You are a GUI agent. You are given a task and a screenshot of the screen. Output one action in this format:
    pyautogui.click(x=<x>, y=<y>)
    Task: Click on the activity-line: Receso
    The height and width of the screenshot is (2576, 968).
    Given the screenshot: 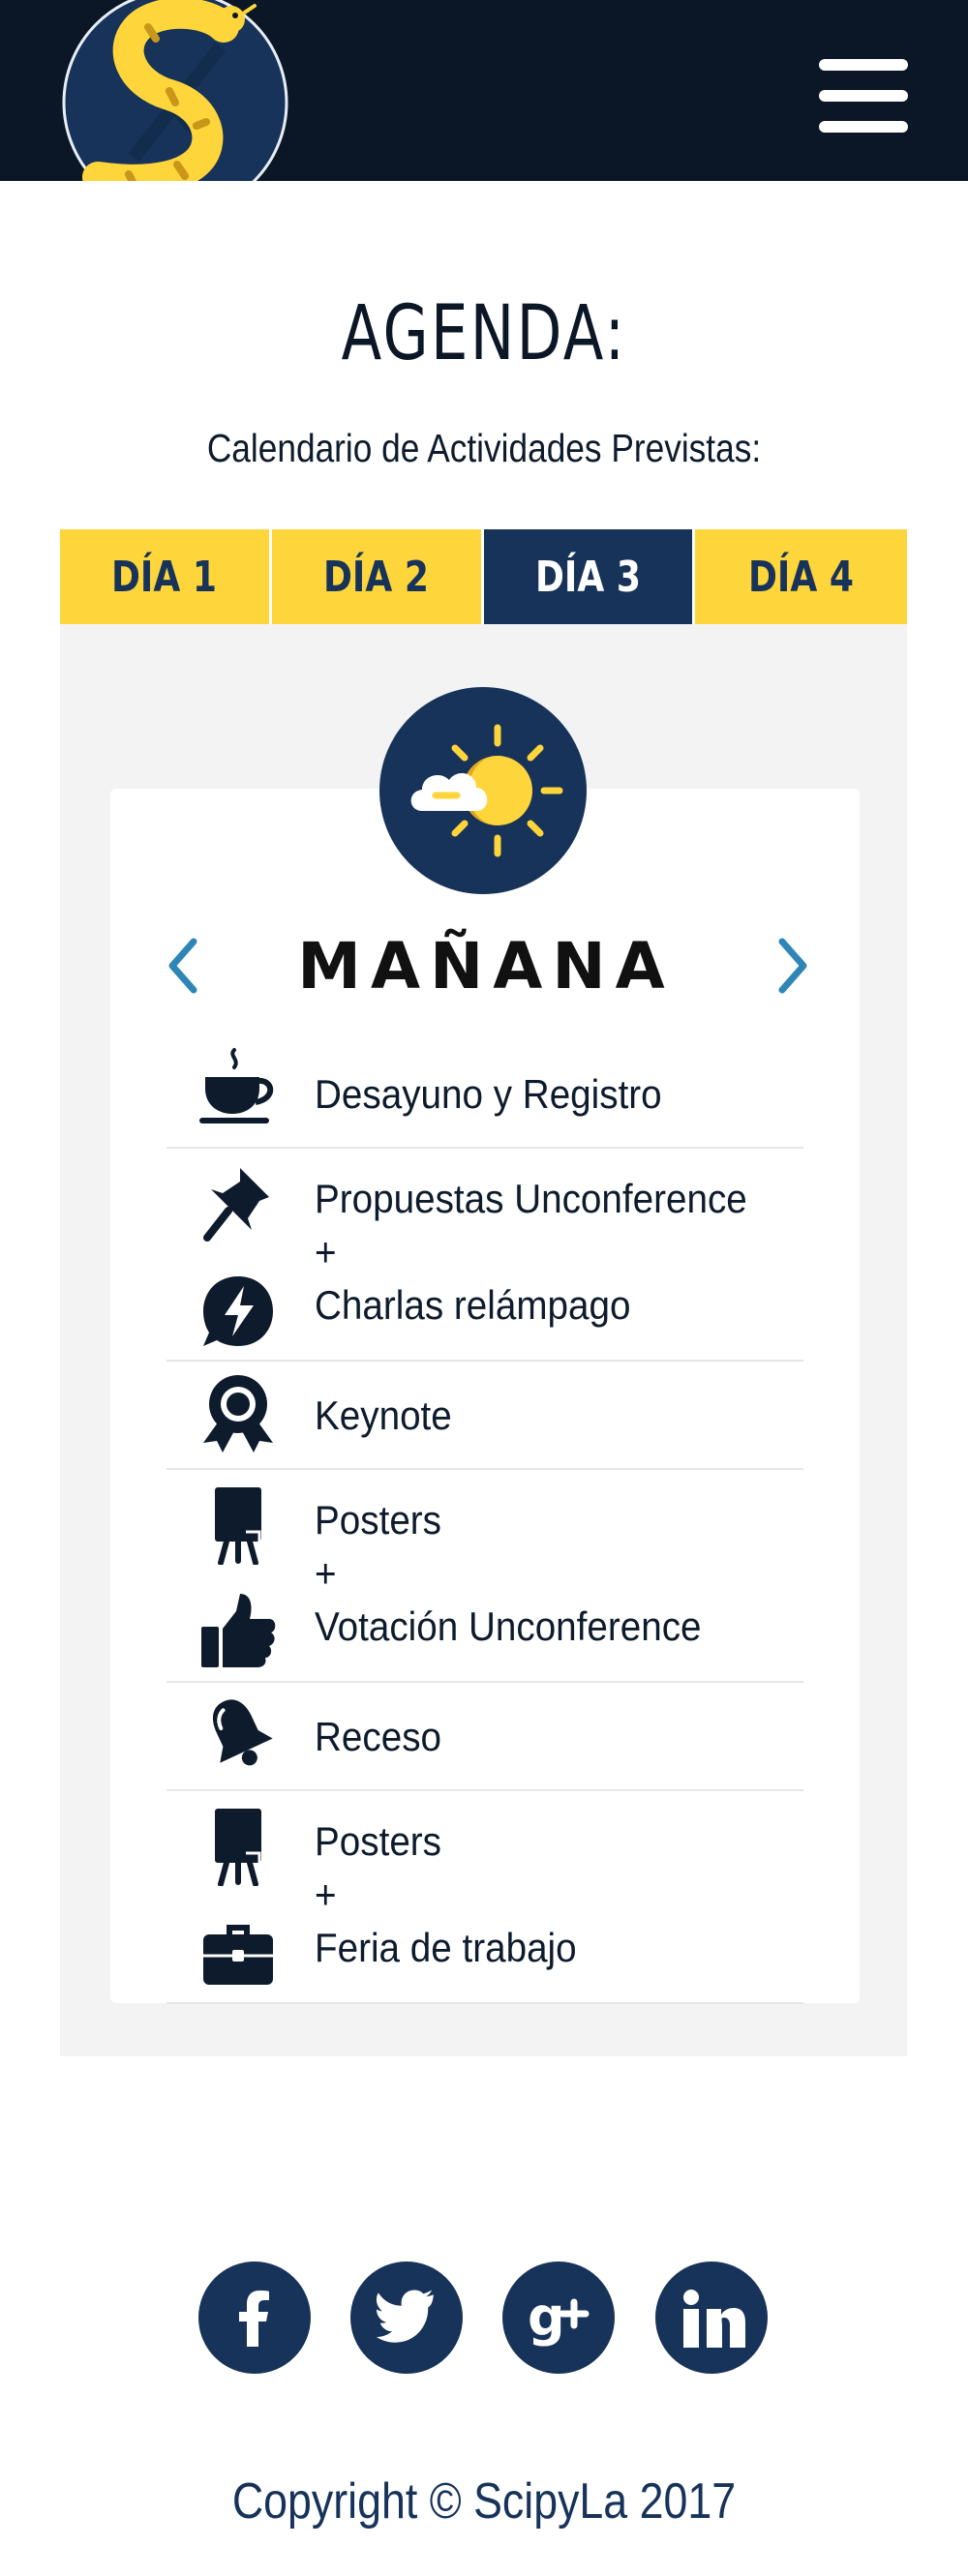 What is the action you would take?
    pyautogui.click(x=378, y=1736)
    